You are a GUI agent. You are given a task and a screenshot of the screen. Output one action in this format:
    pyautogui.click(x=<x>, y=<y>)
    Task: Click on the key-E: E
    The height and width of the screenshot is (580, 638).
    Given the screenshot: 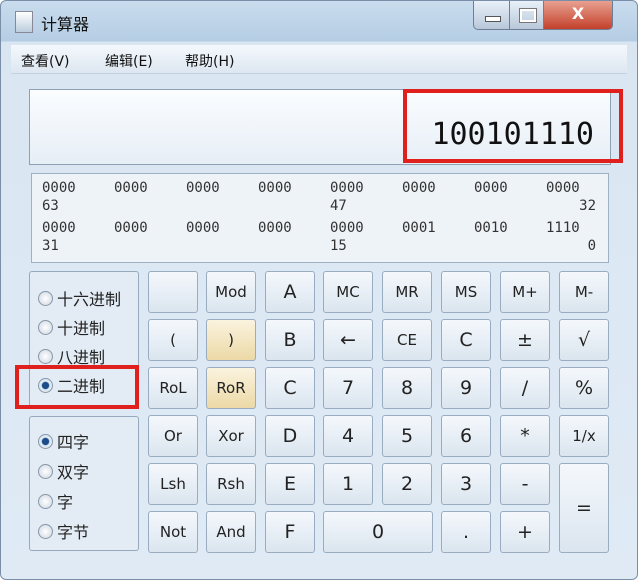 What is the action you would take?
    pyautogui.click(x=290, y=484)
    